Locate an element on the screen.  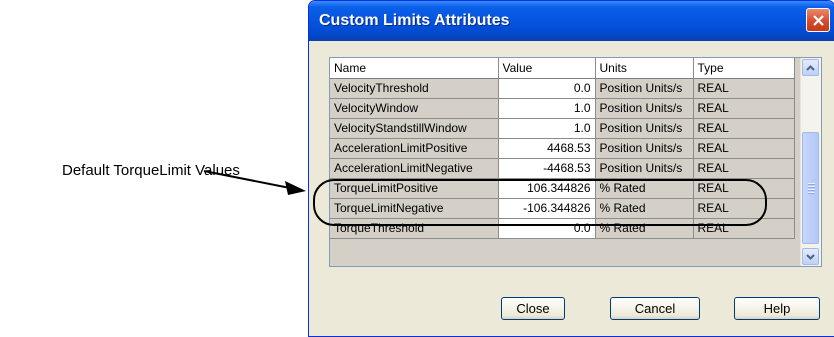
table-row: TorqueThreshold 0.0 % Rated REAL is located at coordinates (562, 228).